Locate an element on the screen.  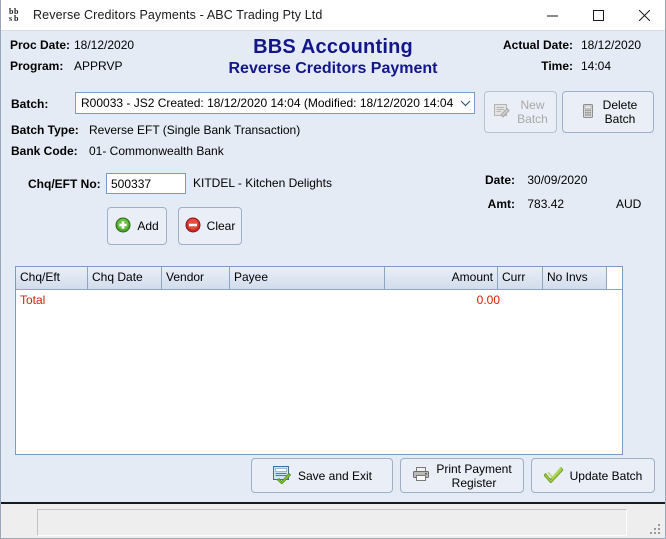
vendor-name-text: KITDEL - Kitchen Delights is located at coordinates (262, 183).